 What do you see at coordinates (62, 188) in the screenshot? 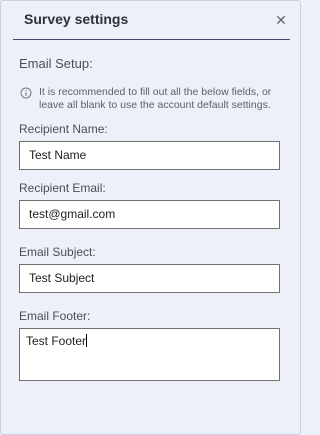
I see `recipient-email-label: Recipient Email:` at bounding box center [62, 188].